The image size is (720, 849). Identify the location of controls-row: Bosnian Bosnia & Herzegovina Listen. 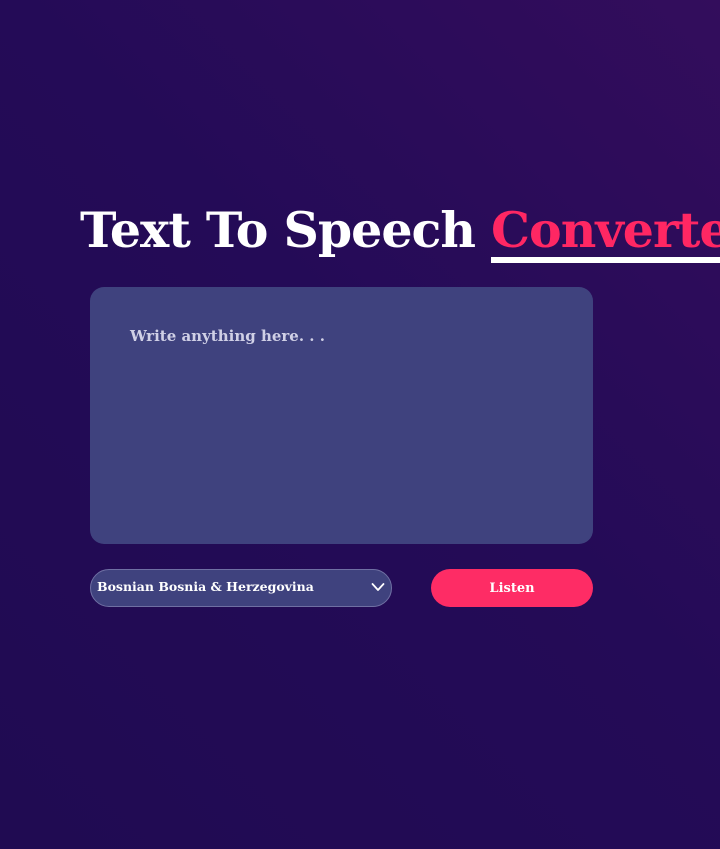
(341, 589).